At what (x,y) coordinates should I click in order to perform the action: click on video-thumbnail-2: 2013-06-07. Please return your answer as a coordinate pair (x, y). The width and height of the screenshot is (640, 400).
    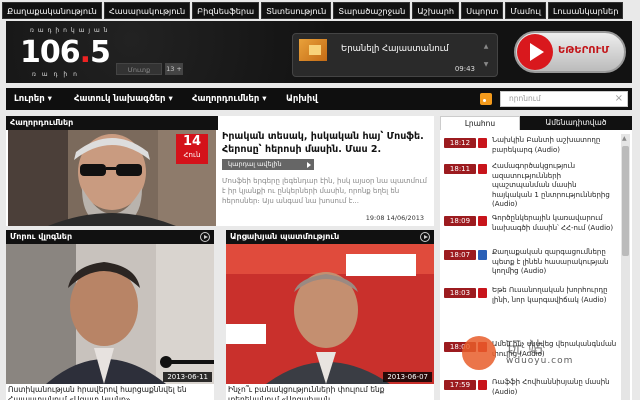
    Looking at the image, I should click on (330, 314).